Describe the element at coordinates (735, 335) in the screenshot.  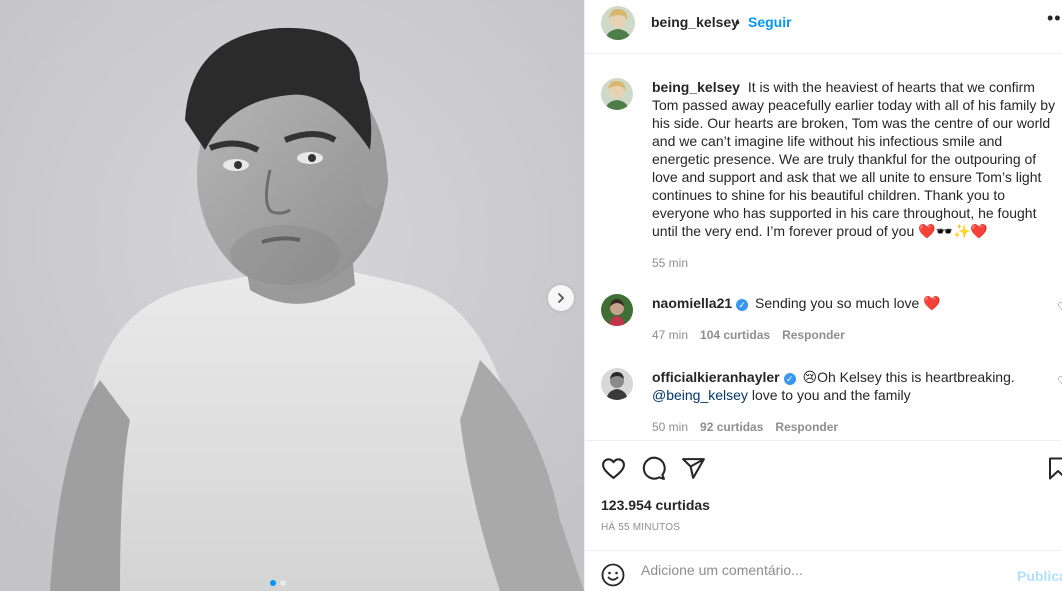
I see `comment-likes: 104 curtidas` at that location.